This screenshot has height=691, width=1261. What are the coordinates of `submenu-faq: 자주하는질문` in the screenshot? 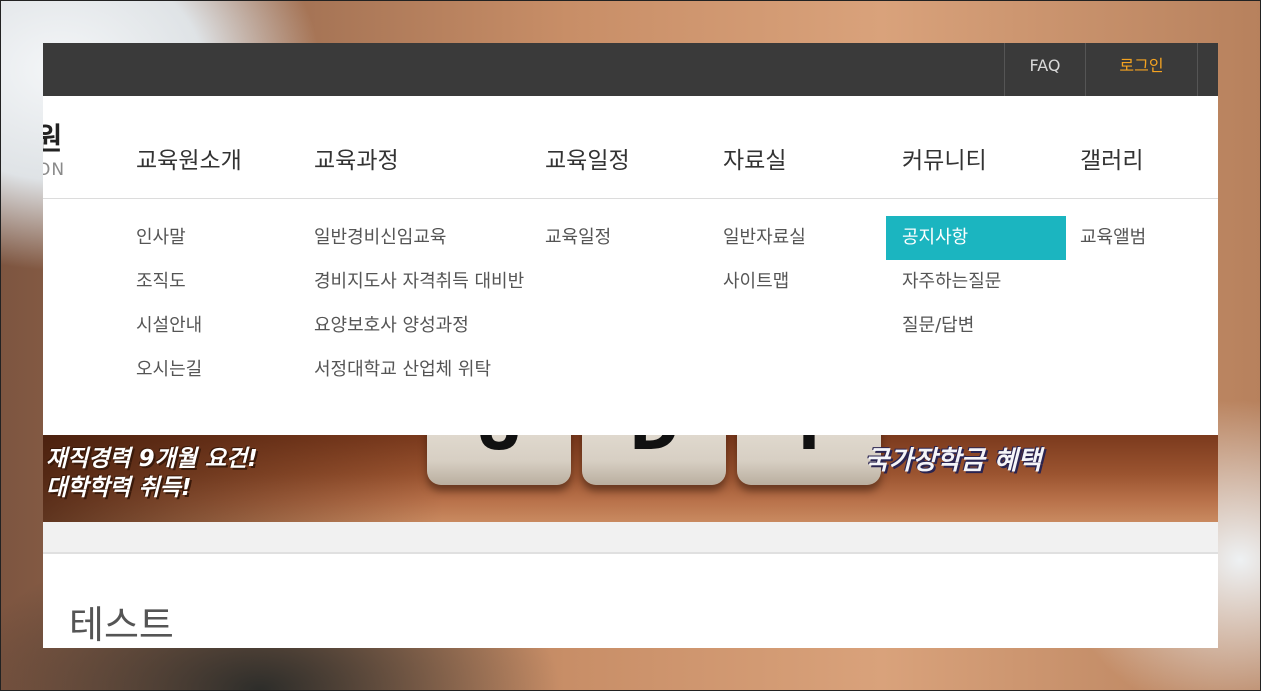 It's located at (951, 282).